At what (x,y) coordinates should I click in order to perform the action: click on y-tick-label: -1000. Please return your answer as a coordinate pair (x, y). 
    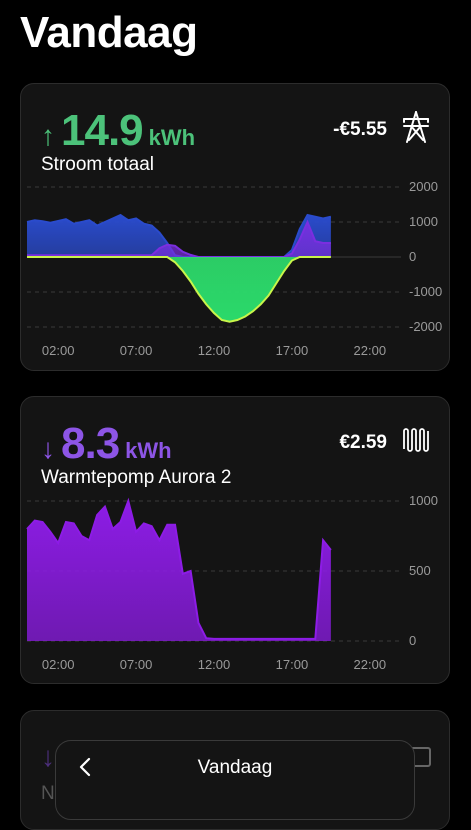
    Looking at the image, I should click on (425, 291).